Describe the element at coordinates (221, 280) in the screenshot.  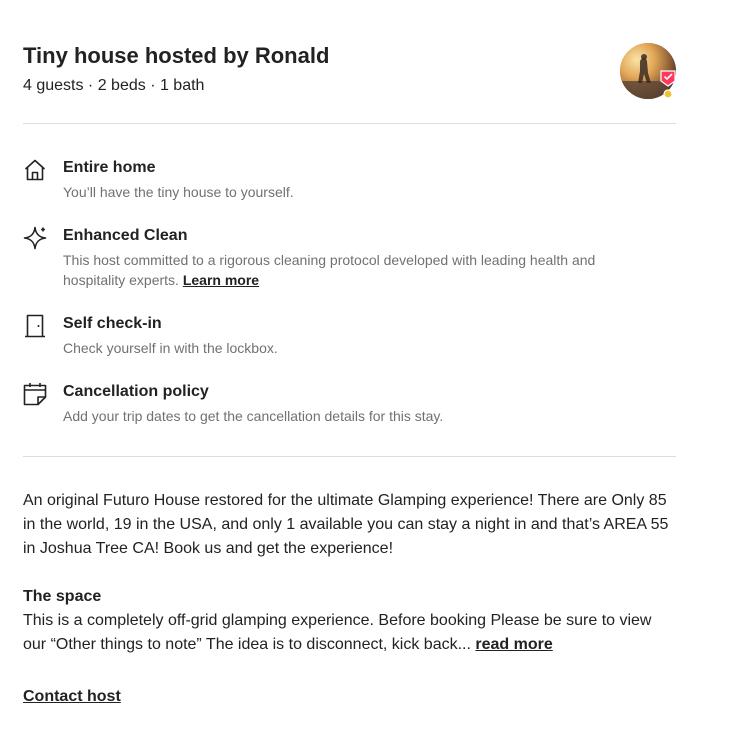
I see `learn-more-link: Learn more` at that location.